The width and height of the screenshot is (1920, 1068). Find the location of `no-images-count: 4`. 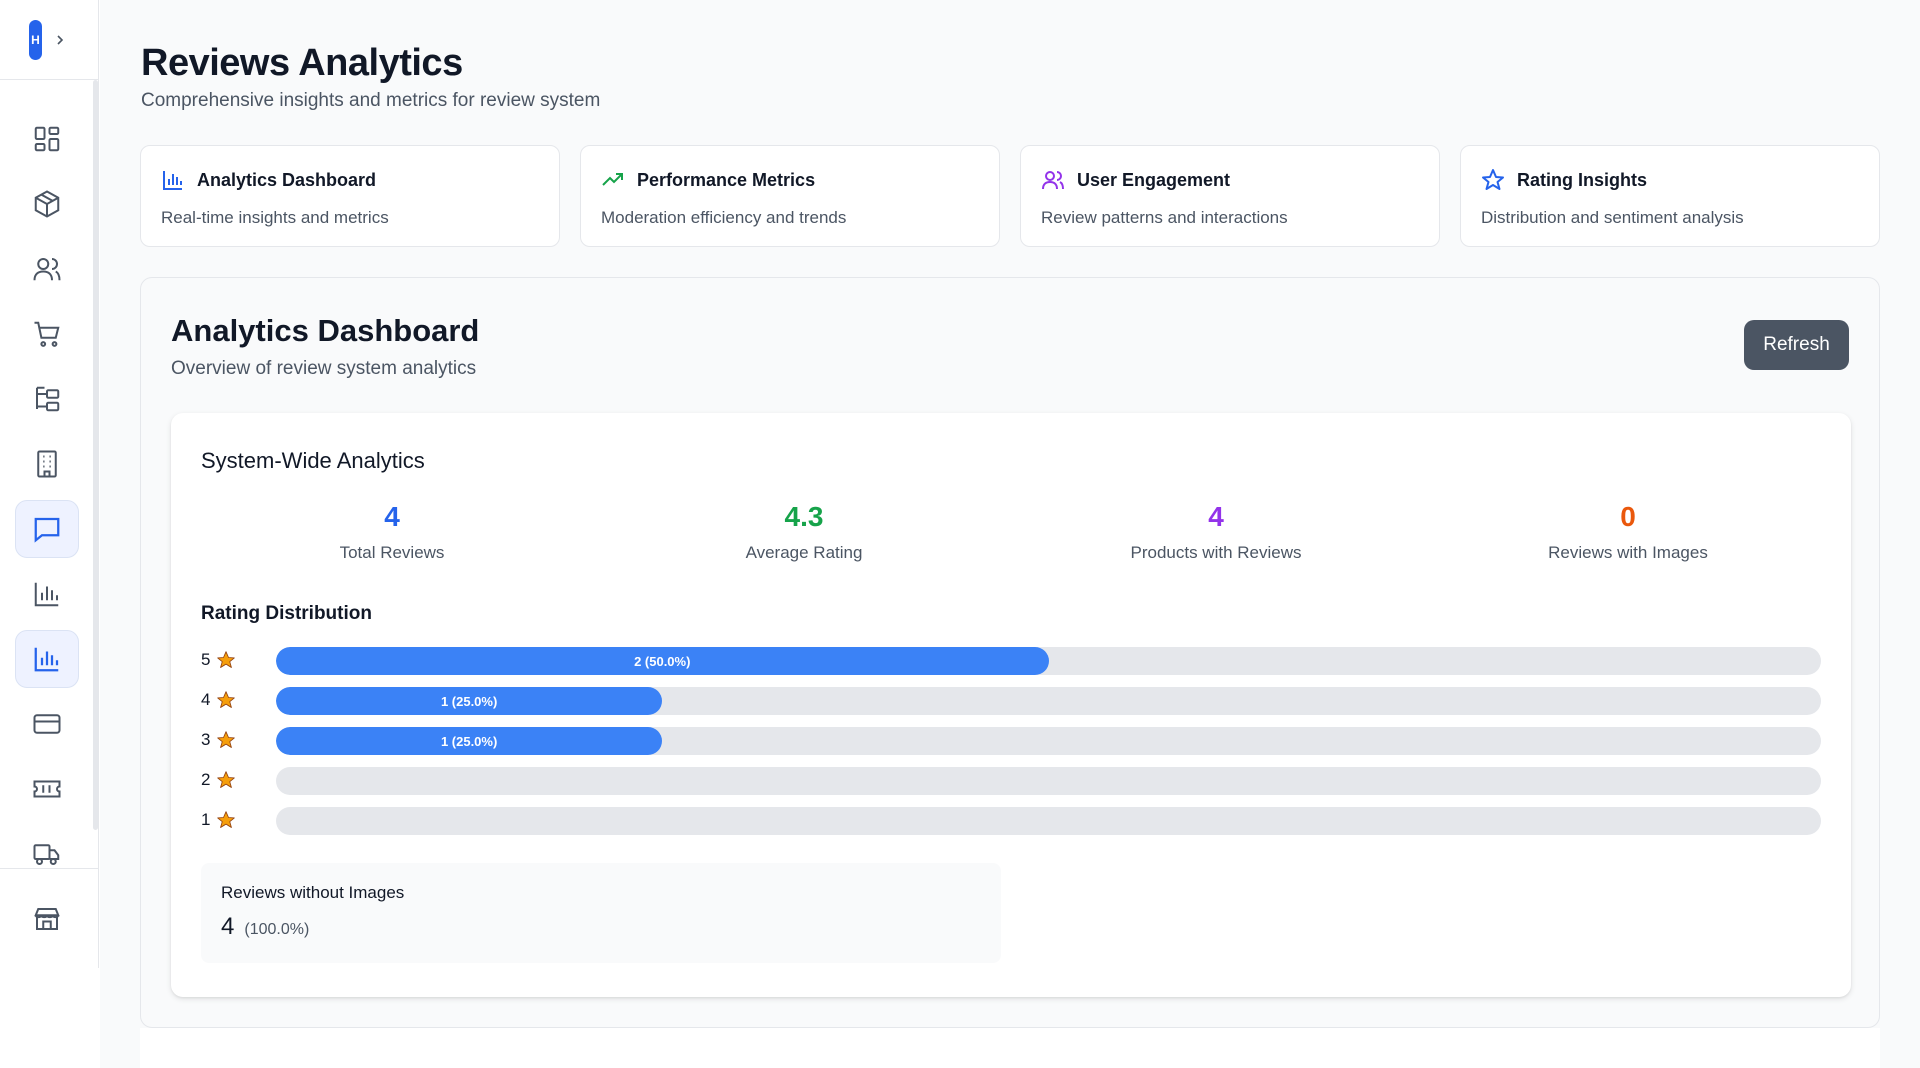

no-images-count: 4 is located at coordinates (228, 926).